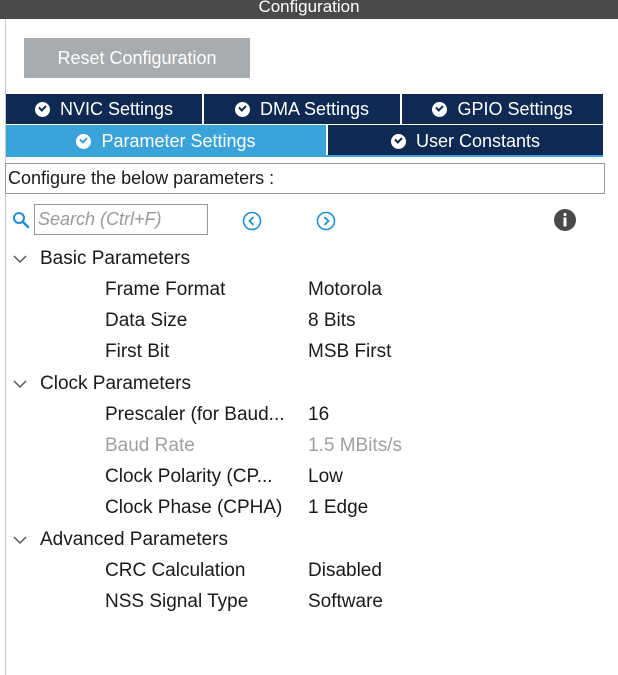 The height and width of the screenshot is (675, 618). I want to click on group-advanced-parameters: Advanced Parameters, so click(120, 539).